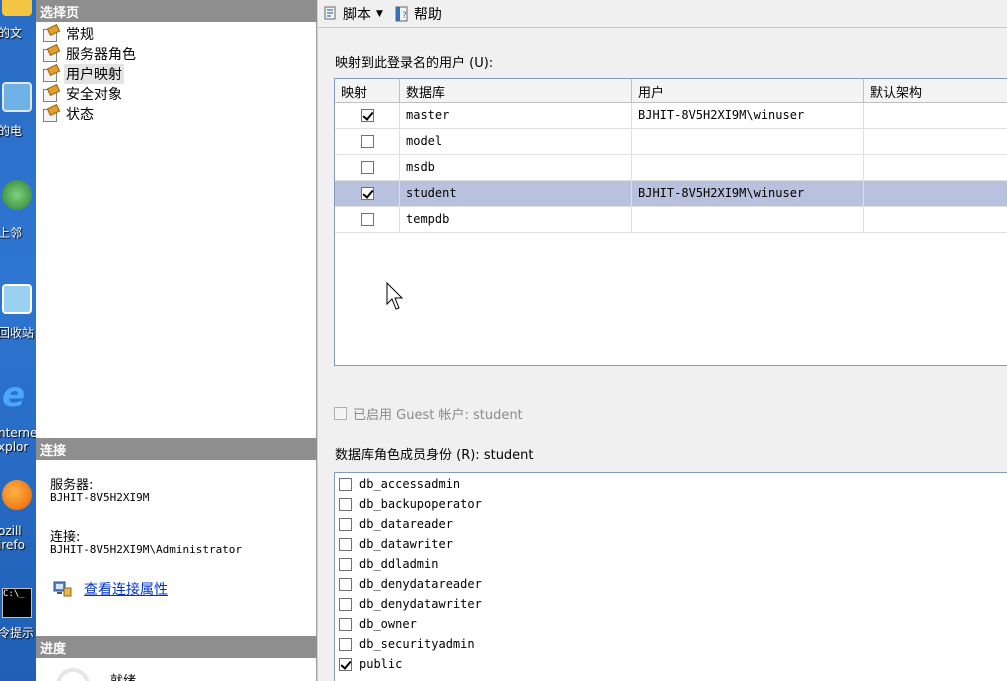  I want to click on nav-item-general: 常规, so click(69, 34).